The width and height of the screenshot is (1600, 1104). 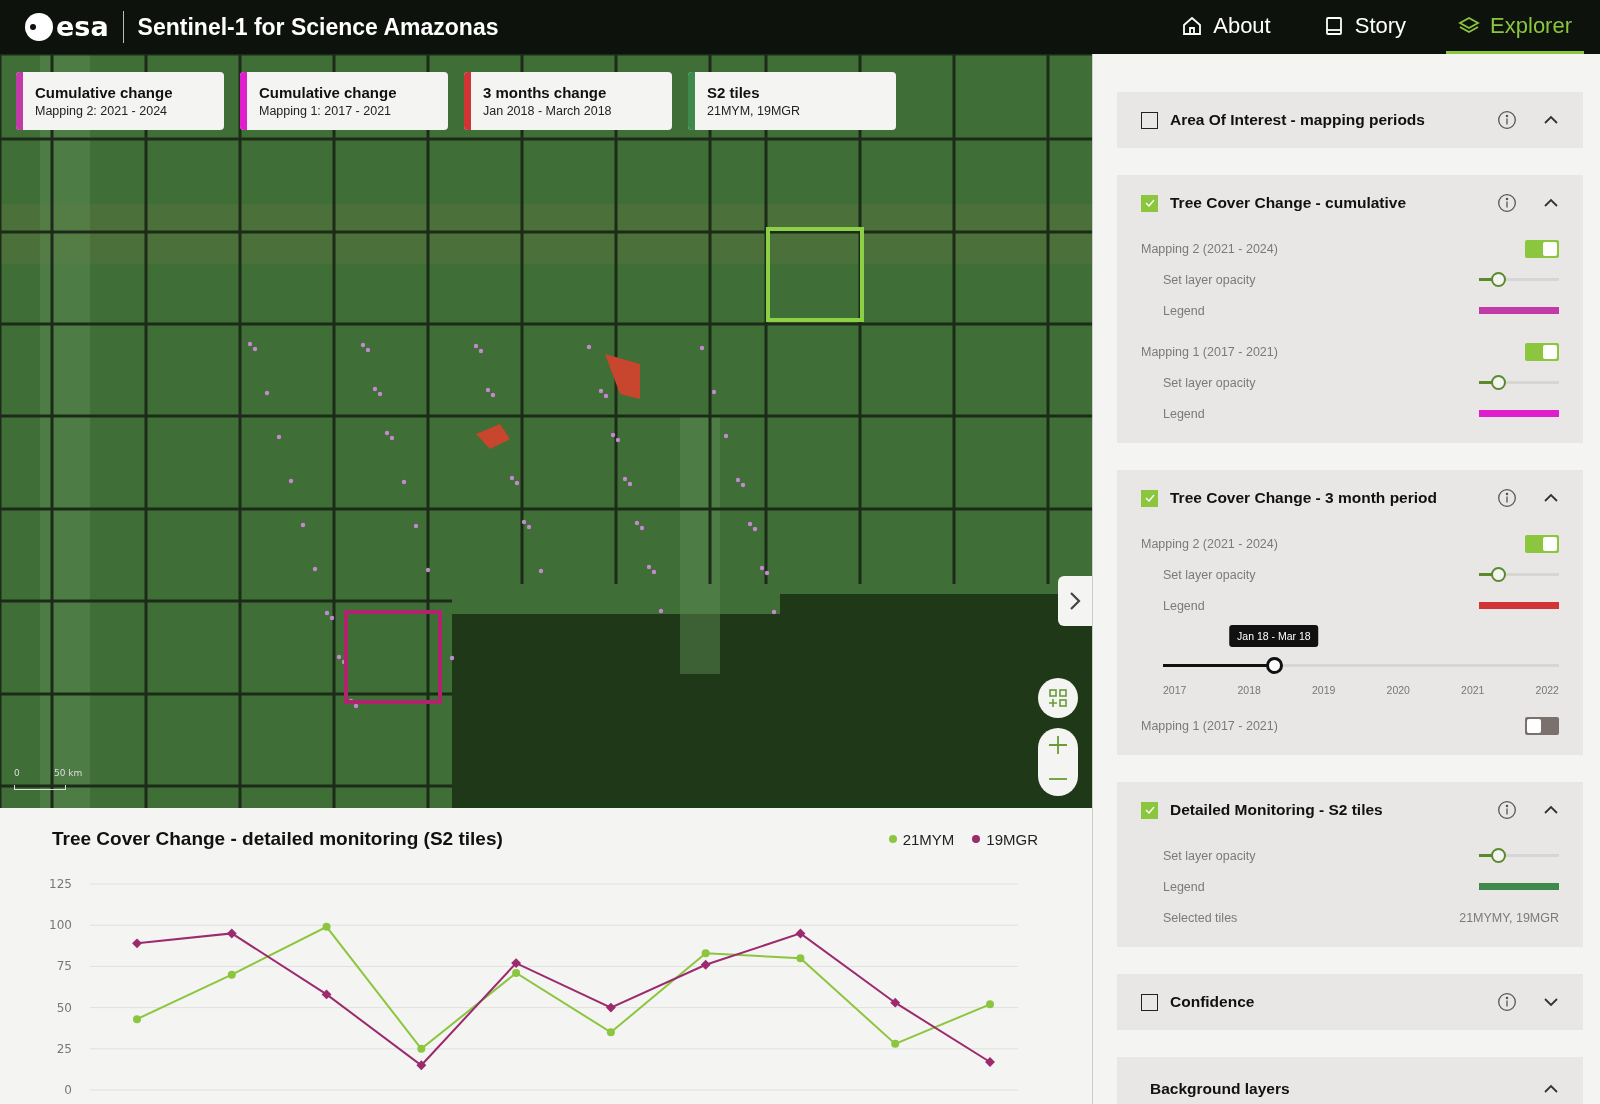 What do you see at coordinates (928, 839) in the screenshot?
I see `legend-label: 21MYM` at bounding box center [928, 839].